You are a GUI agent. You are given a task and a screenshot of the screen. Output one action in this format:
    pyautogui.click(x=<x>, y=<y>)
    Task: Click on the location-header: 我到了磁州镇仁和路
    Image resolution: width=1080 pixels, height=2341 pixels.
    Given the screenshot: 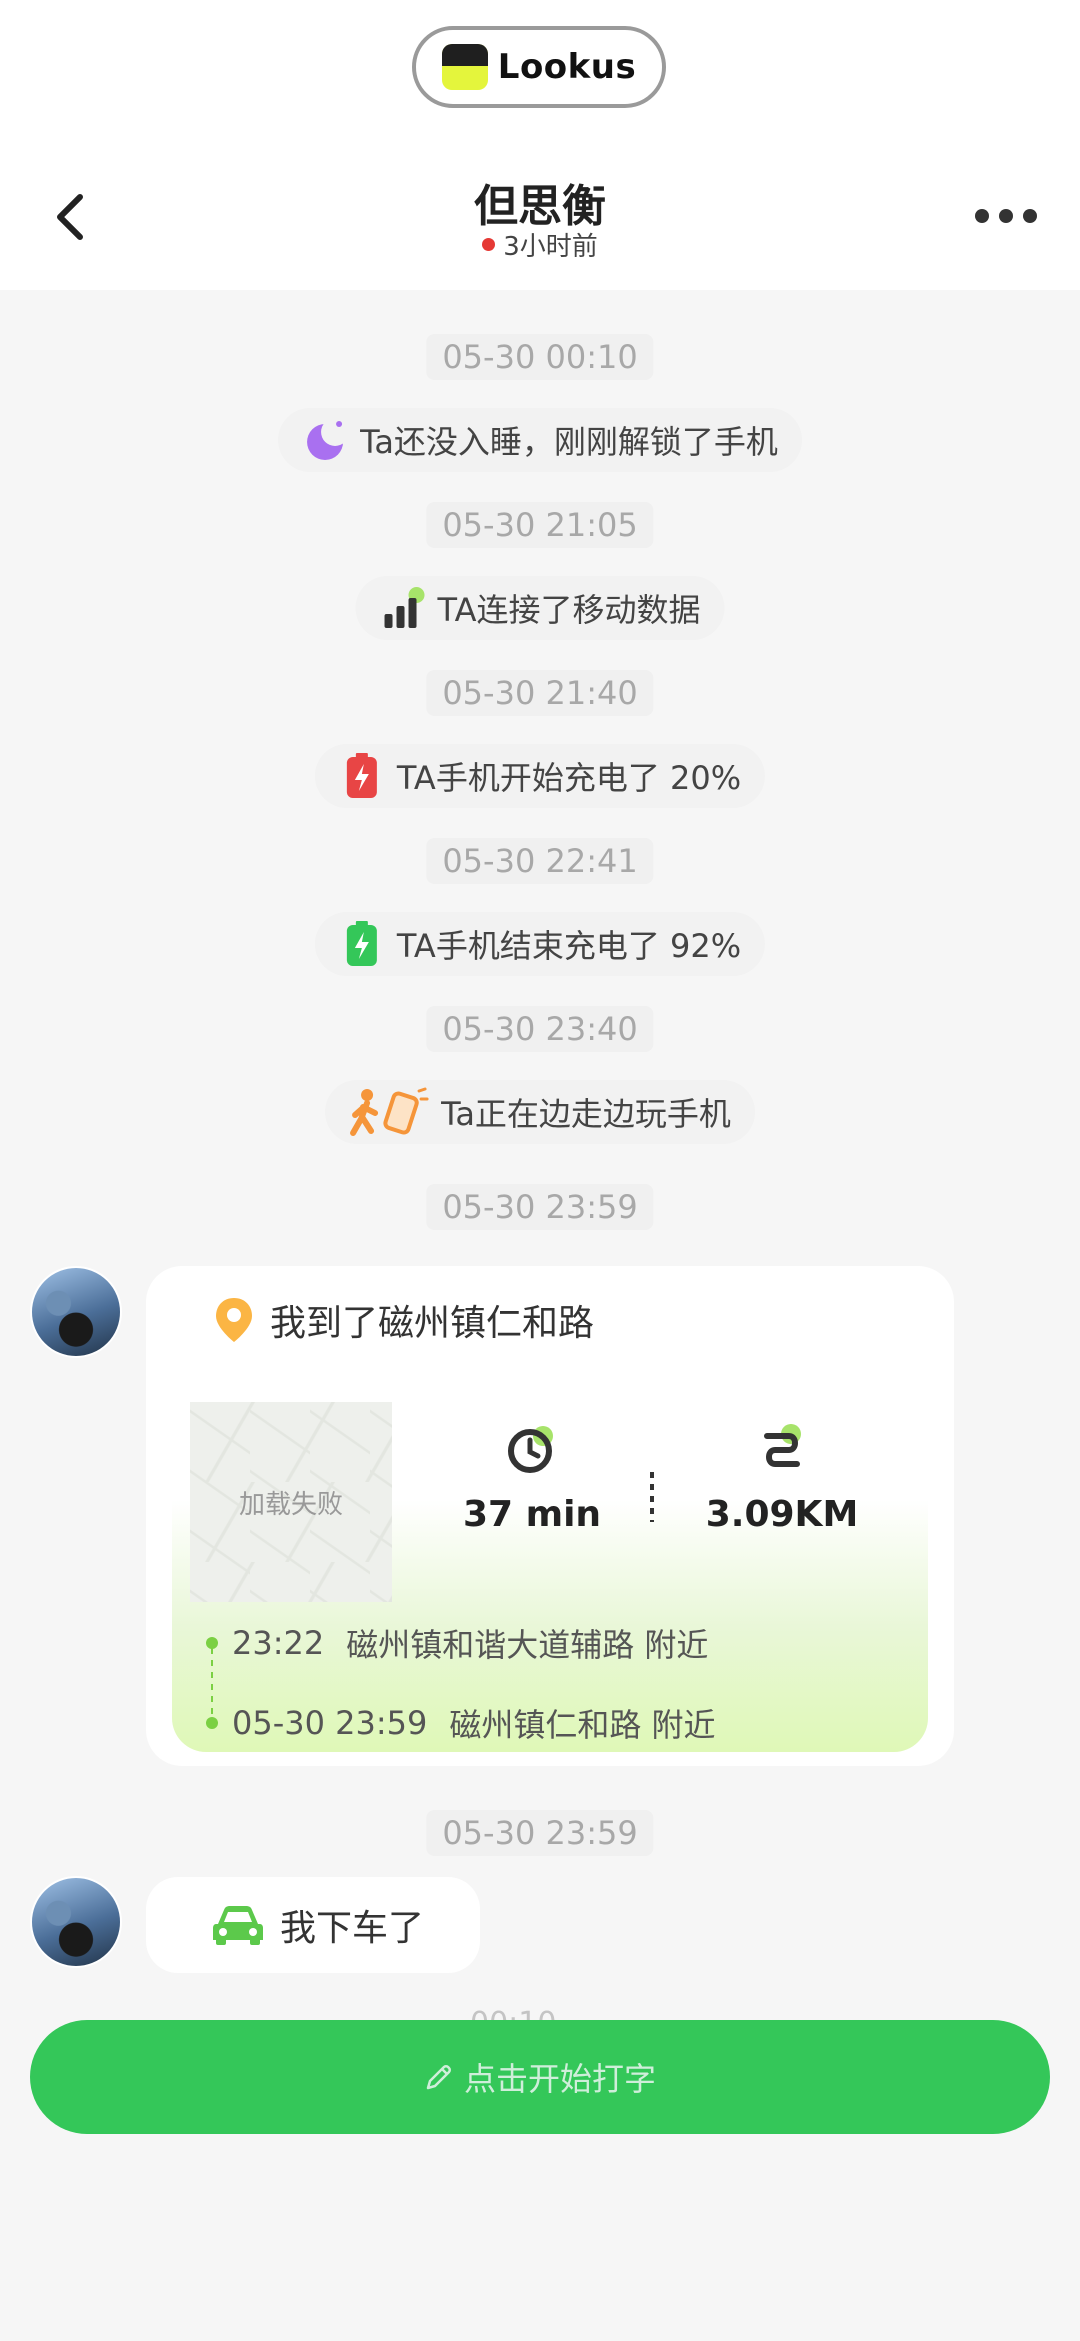 What is the action you would take?
    pyautogui.click(x=404, y=1320)
    